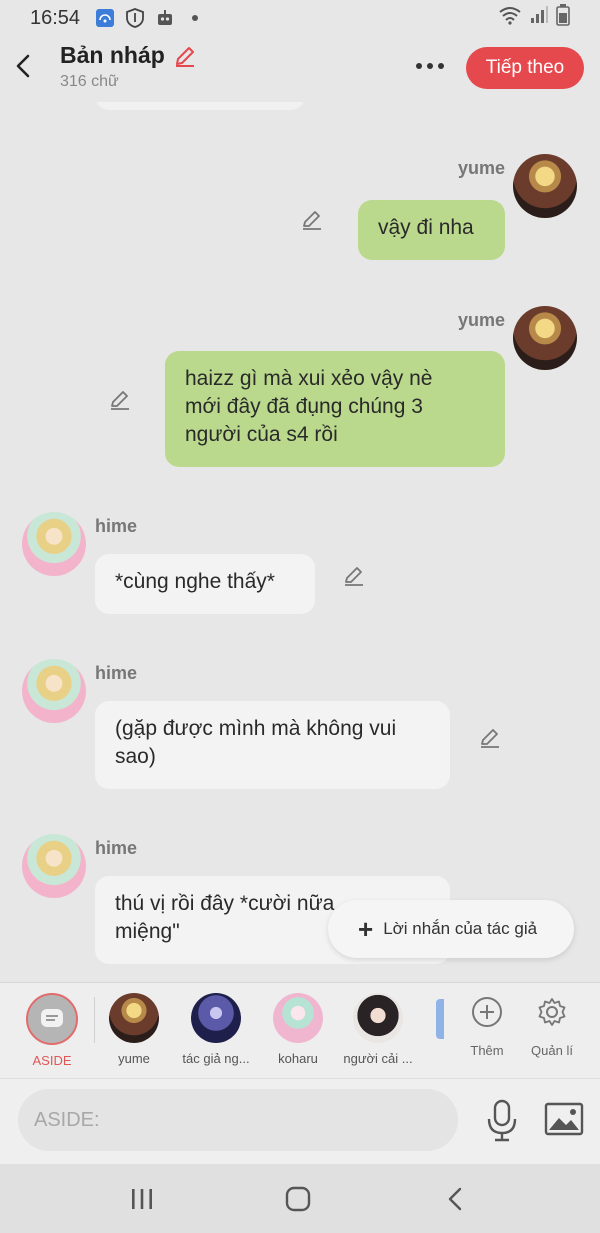 The height and width of the screenshot is (1233, 600). Describe the element at coordinates (563, 18) in the screenshot. I see `battery-icon` at that location.